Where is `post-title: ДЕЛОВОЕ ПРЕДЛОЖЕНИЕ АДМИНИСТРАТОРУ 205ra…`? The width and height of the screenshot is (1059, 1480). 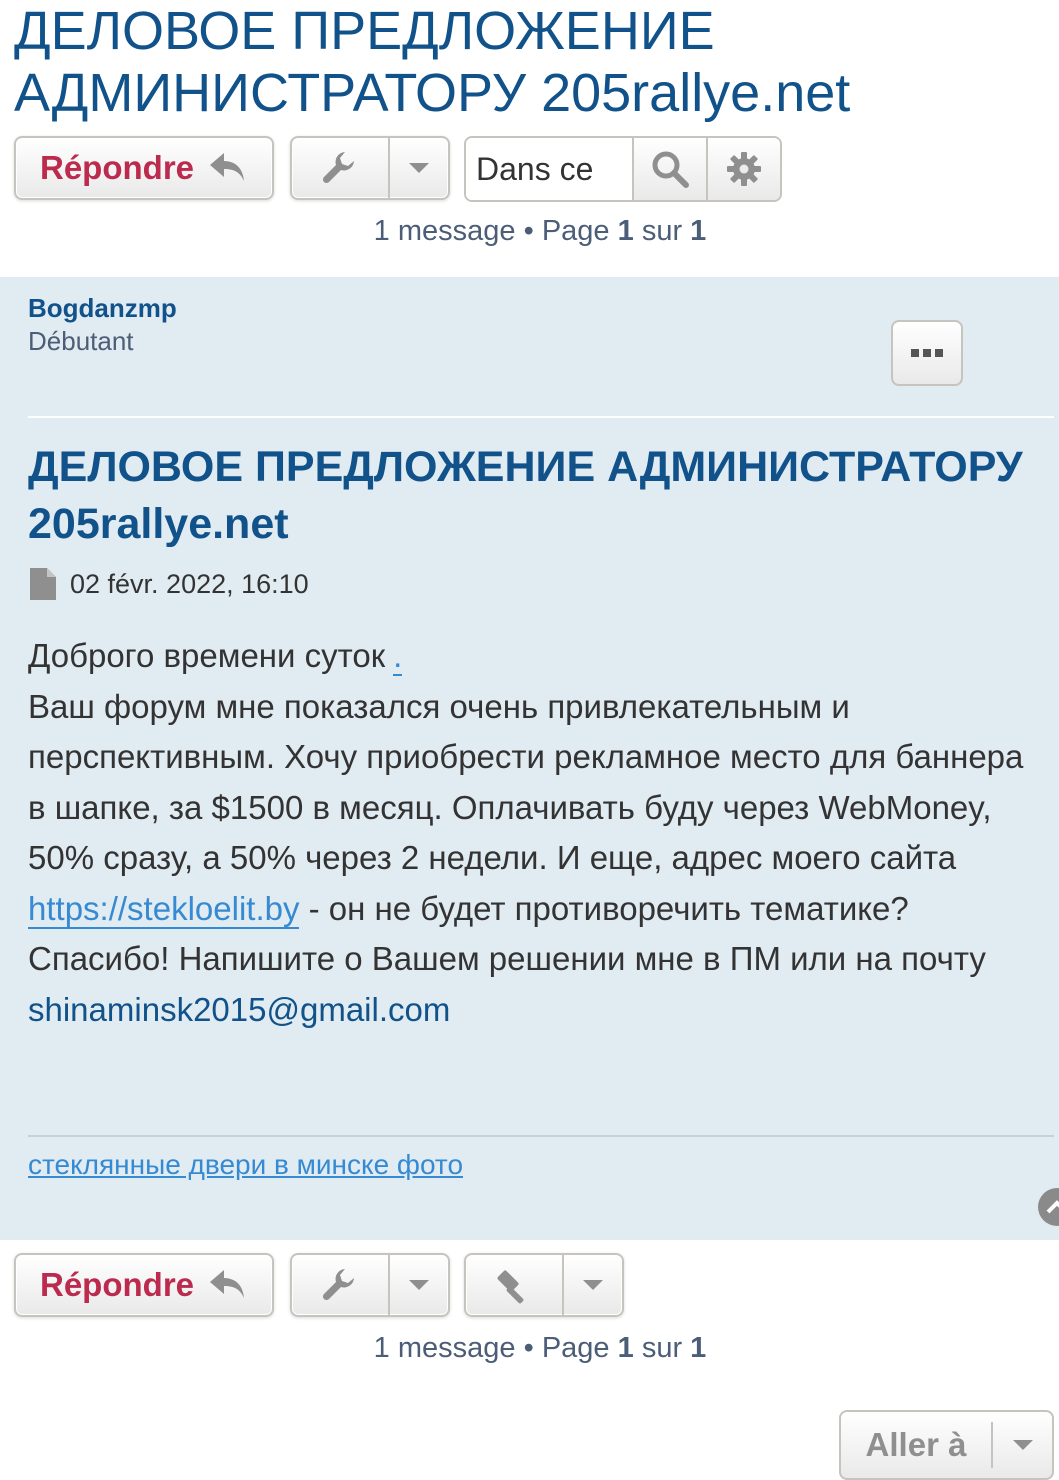
post-title: ДЕЛОВОЕ ПРЕДЛОЖЕНИЕ АДМИНИСТРАТОРУ 205ra… is located at coordinates (528, 496).